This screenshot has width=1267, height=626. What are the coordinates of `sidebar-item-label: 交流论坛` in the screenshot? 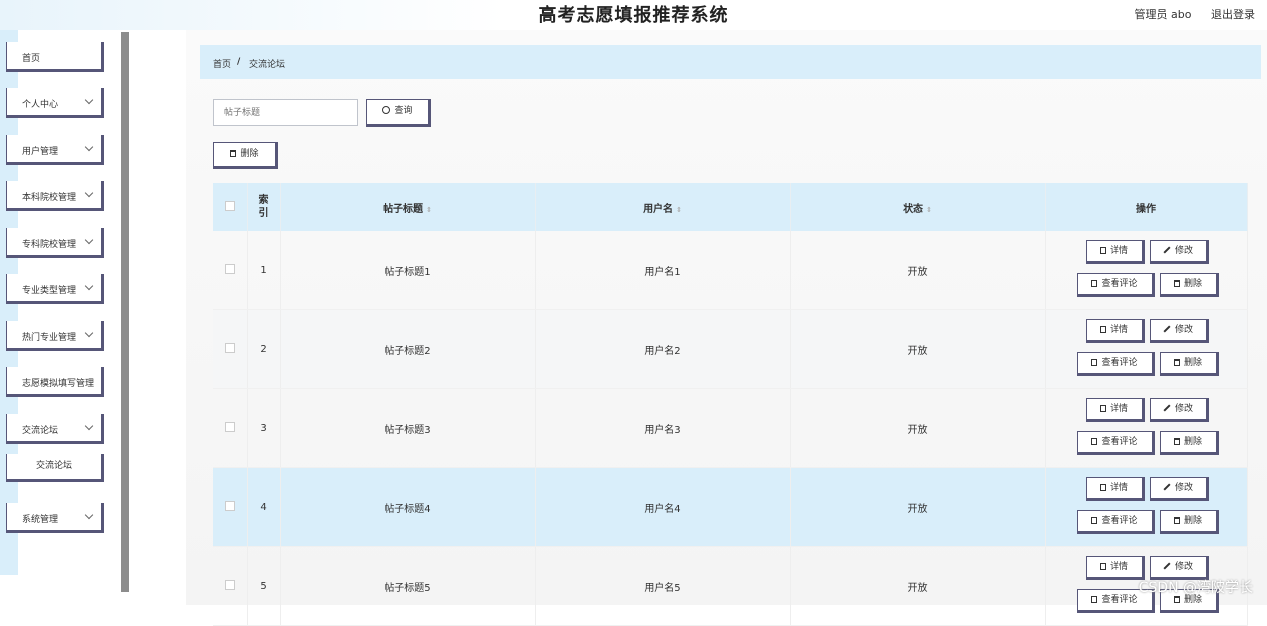 It's located at (40, 431).